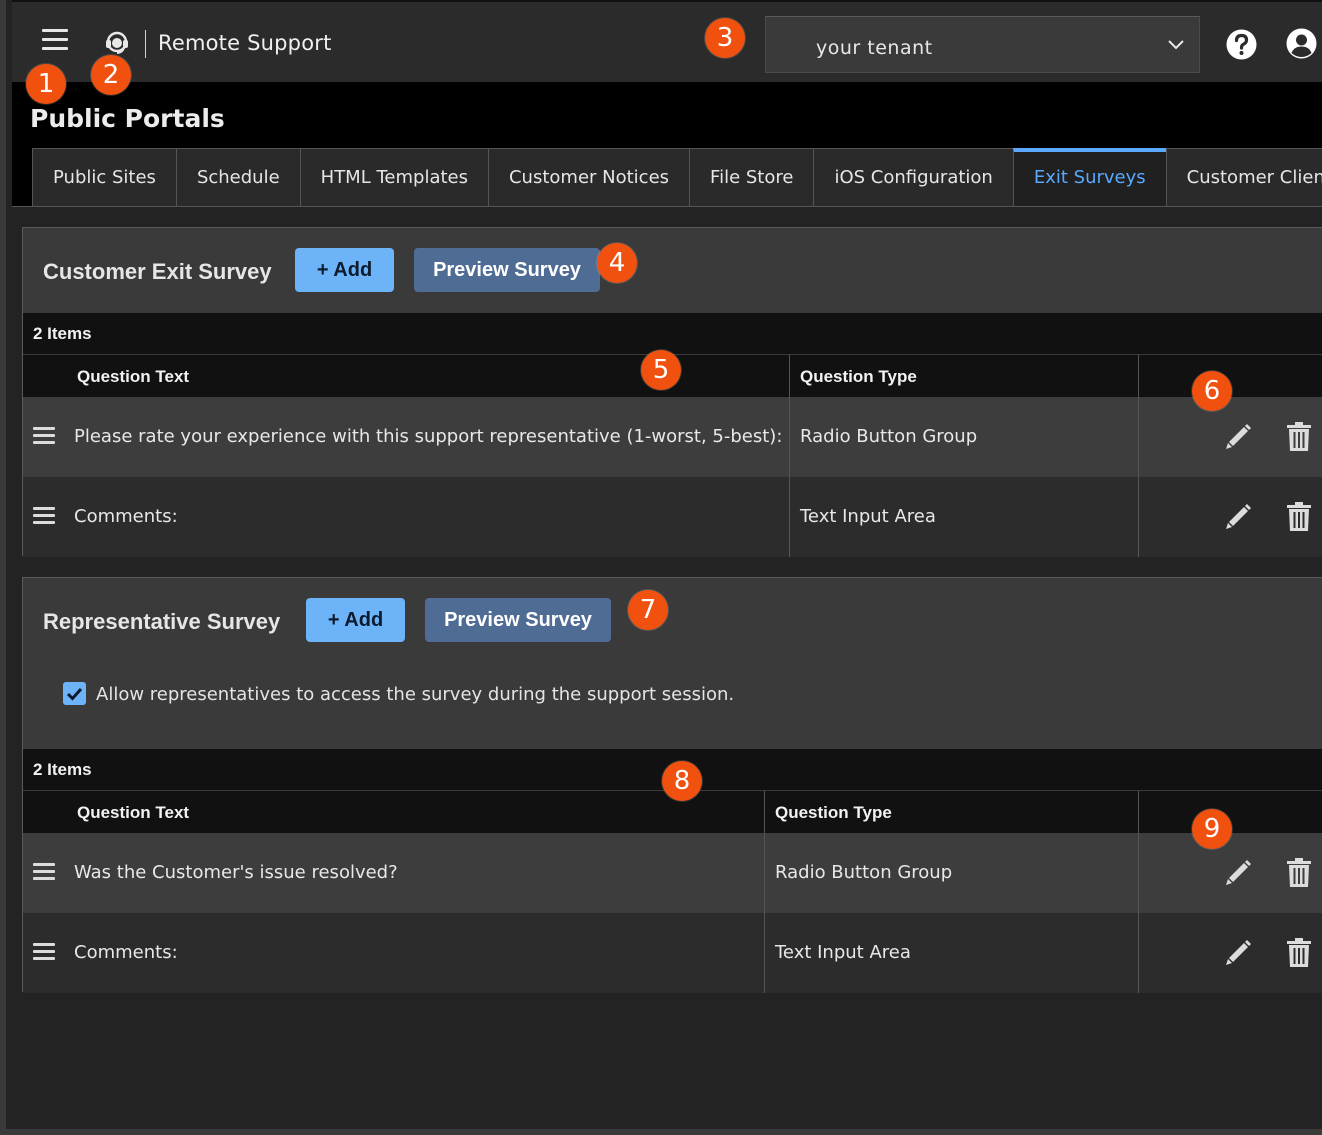  Describe the element at coordinates (245, 43) in the screenshot. I see `app-title: Remote Support` at that location.